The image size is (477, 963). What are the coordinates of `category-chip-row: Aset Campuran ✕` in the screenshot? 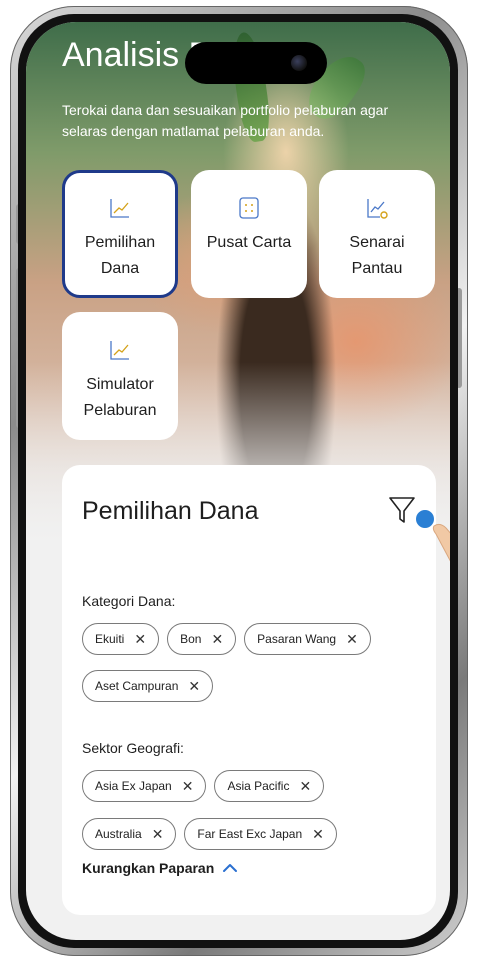 It's located at (148, 686).